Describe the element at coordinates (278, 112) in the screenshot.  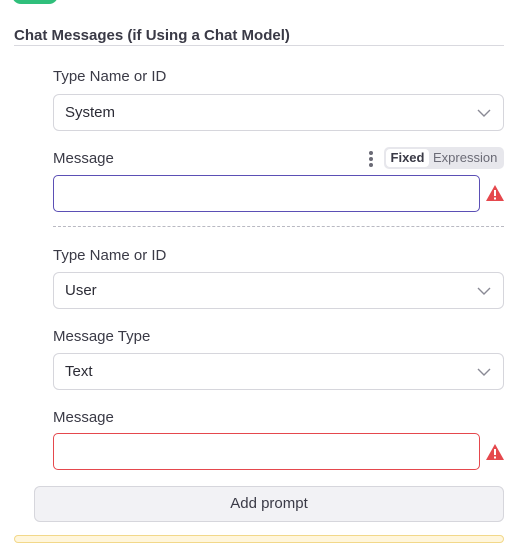
I see `type-select: System` at that location.